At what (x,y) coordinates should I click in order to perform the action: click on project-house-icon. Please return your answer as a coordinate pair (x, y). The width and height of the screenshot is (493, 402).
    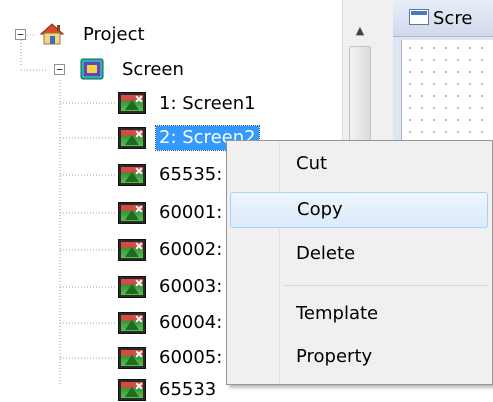
    Looking at the image, I should click on (52, 34).